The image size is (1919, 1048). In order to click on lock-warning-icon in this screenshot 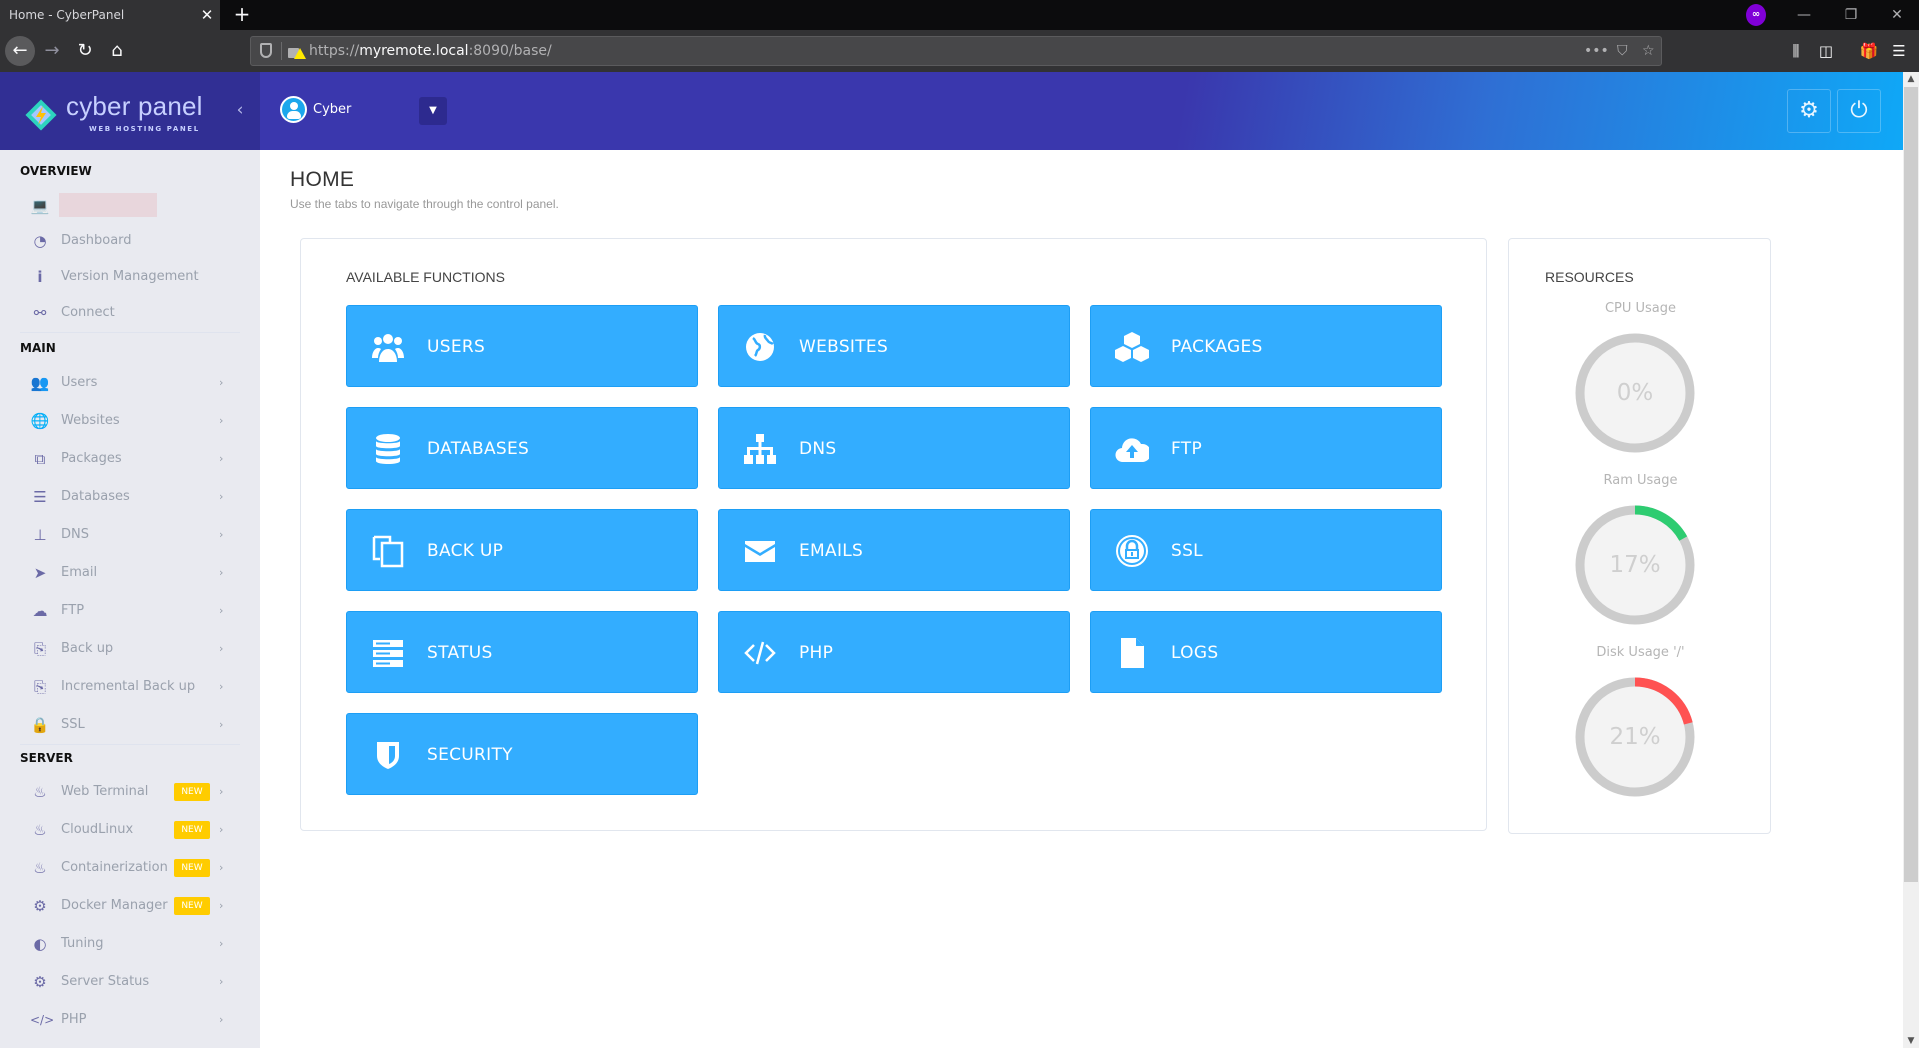, I will do `click(297, 51)`.